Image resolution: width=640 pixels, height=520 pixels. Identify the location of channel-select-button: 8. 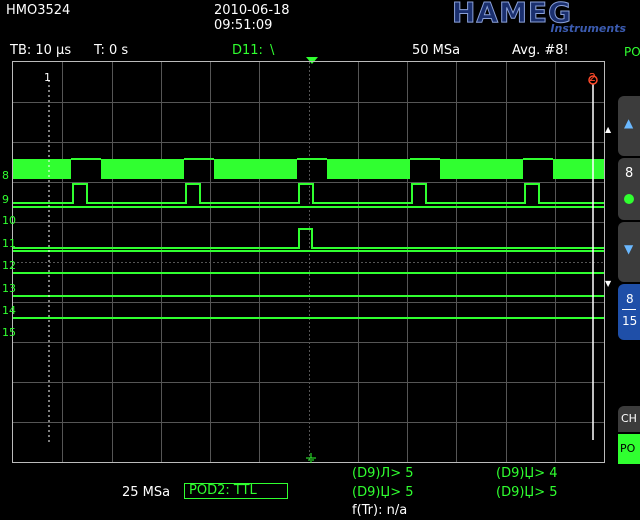
(629, 189).